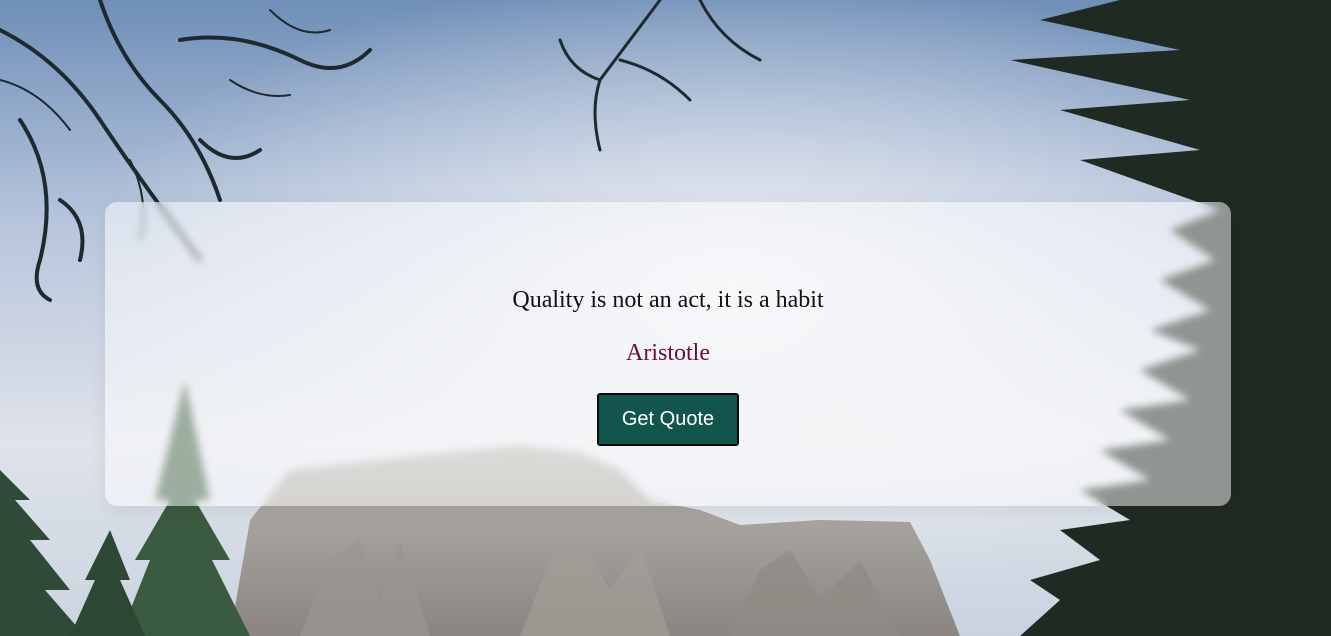 The image size is (1331, 636). What do you see at coordinates (668, 353) in the screenshot?
I see `quote-author: Aristotle` at bounding box center [668, 353].